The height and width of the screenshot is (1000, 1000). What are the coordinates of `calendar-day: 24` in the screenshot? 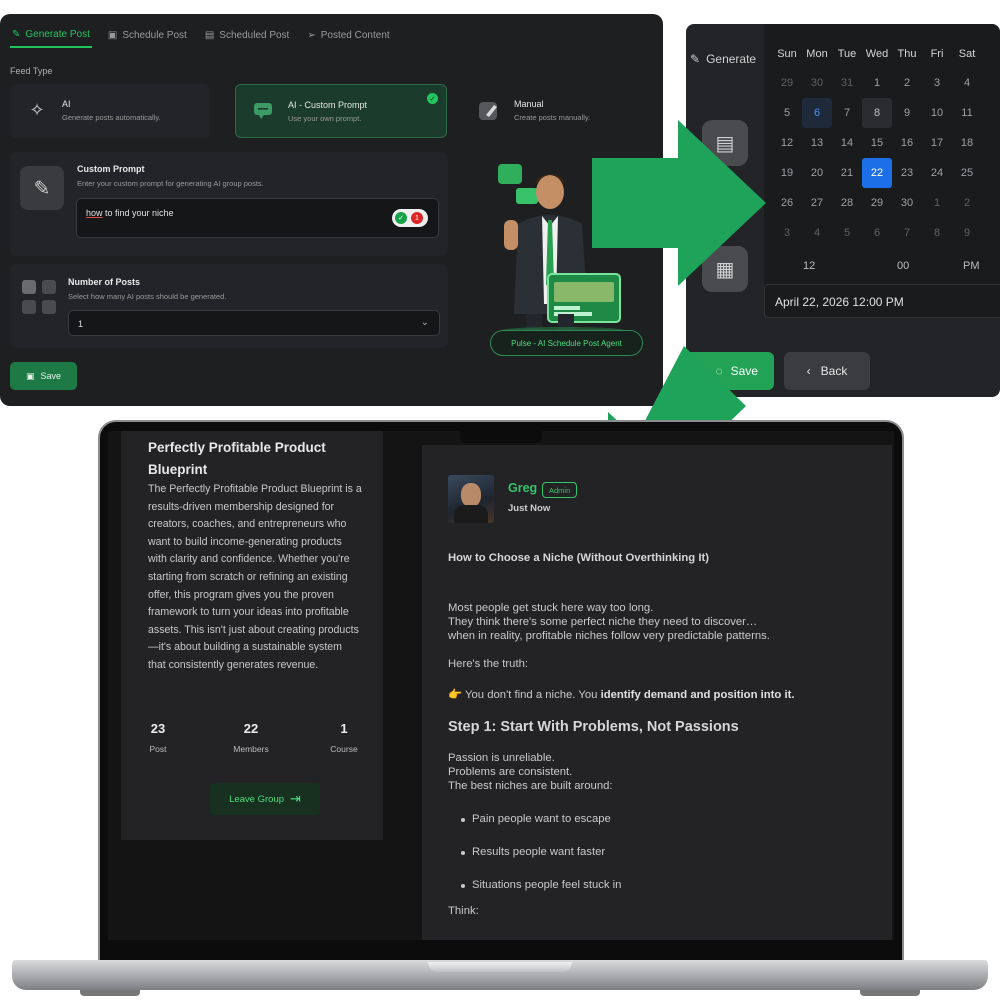 It's located at (937, 173).